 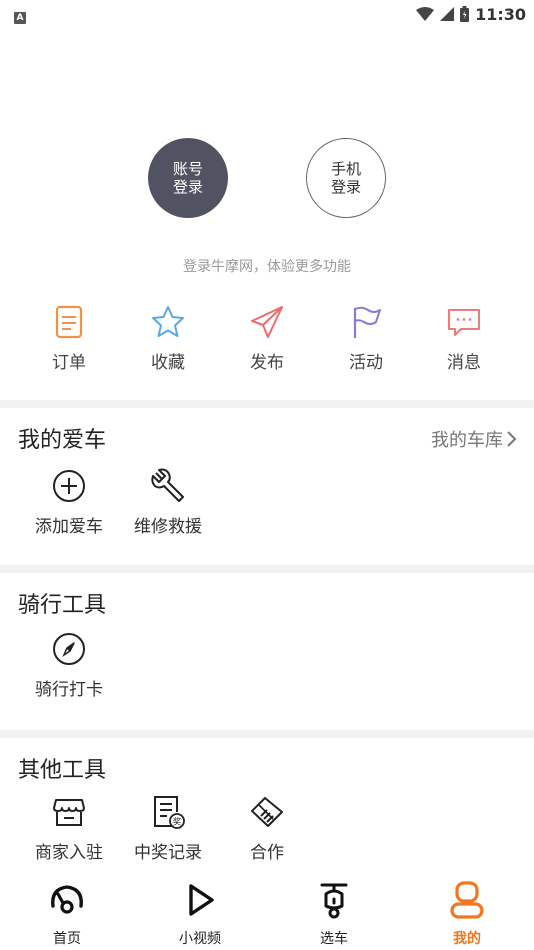 I want to click on section-title: 我的爱车, so click(x=62, y=440).